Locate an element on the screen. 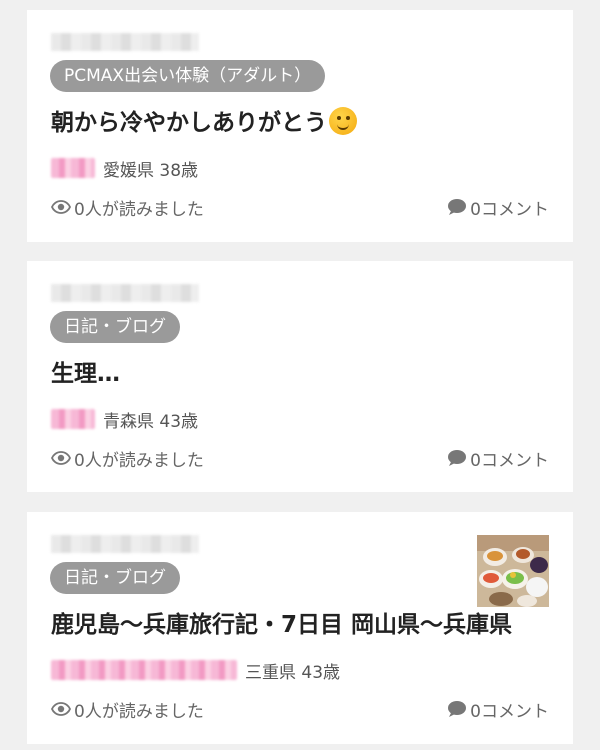  author-row: 三重県 43歳 is located at coordinates (195, 670).